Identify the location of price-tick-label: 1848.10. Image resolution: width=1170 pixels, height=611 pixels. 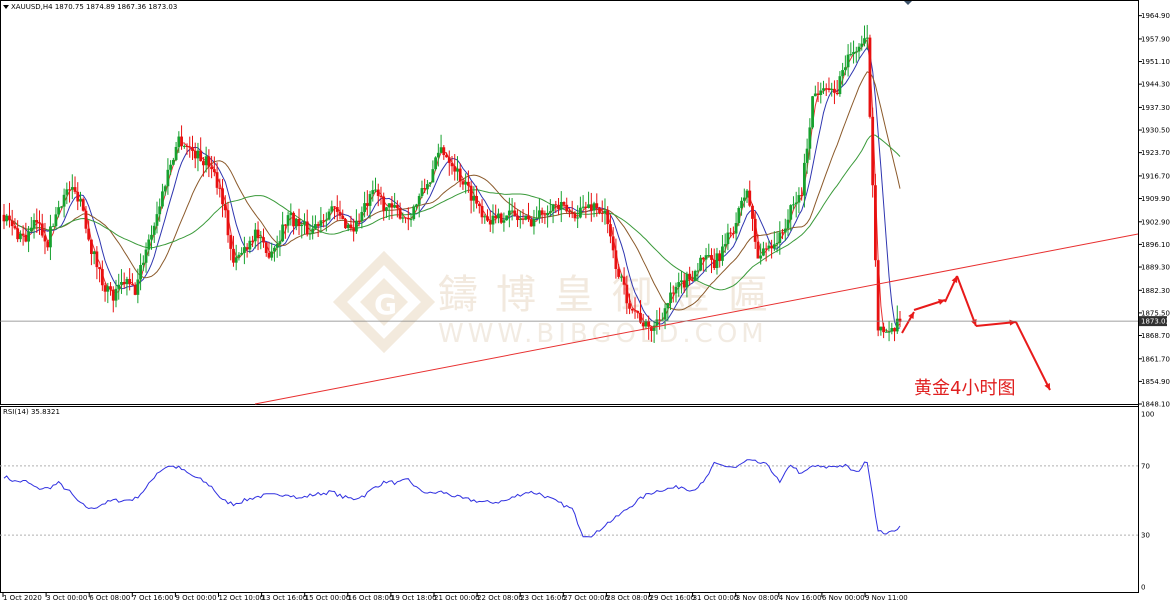
(1155, 405).